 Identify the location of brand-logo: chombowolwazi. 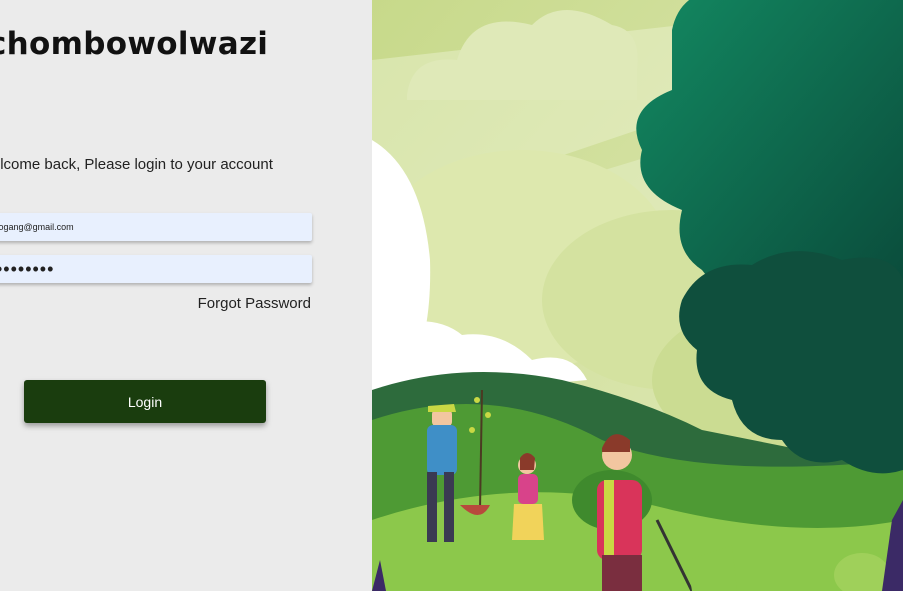
(134, 44).